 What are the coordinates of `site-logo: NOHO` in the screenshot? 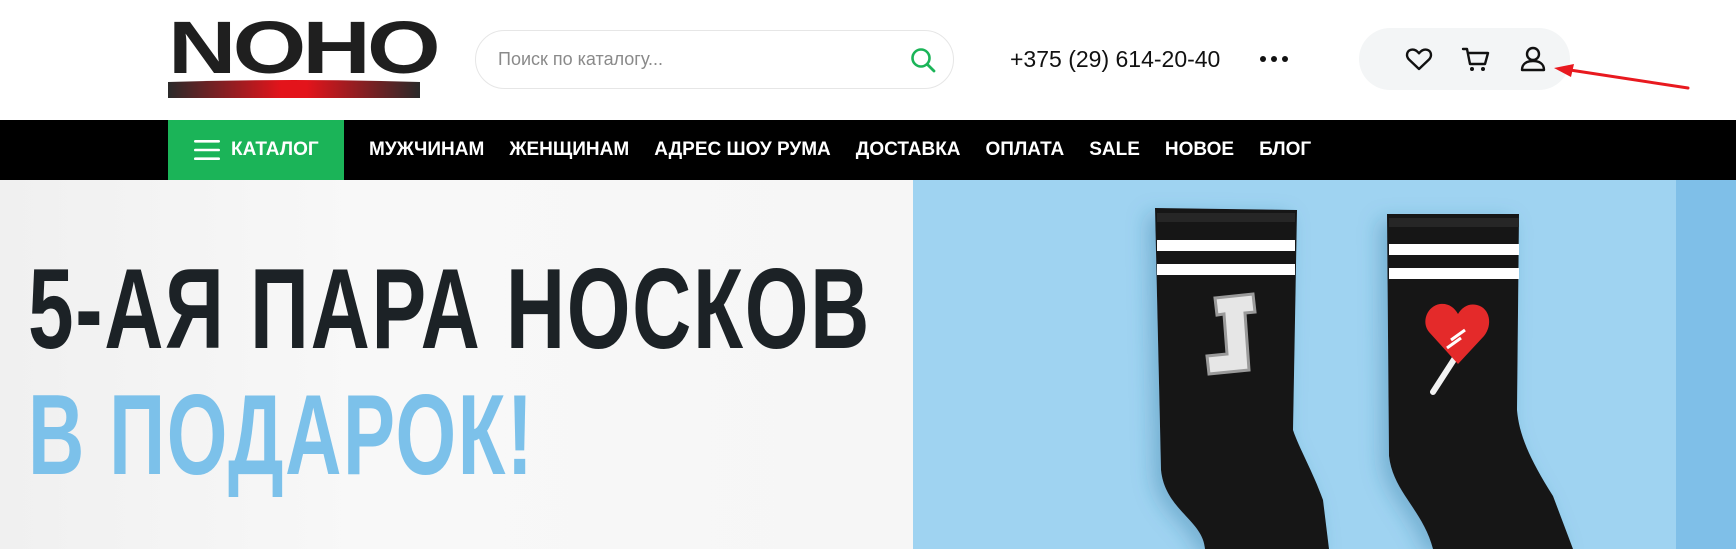 It's located at (304, 54).